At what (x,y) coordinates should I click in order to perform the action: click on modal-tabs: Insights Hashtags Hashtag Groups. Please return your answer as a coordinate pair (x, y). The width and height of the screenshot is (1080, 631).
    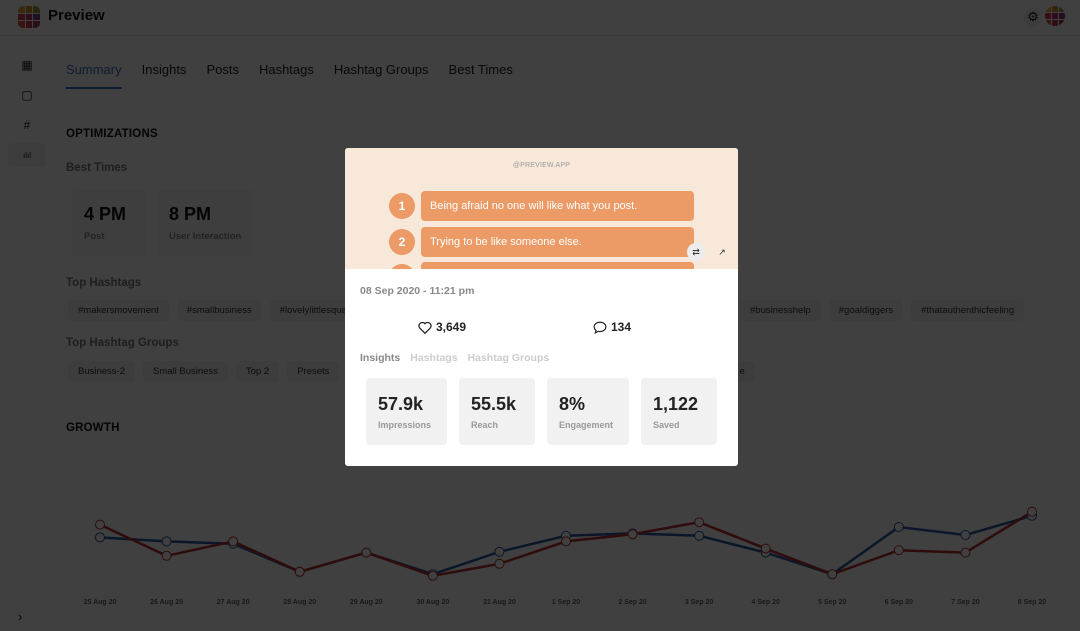
    Looking at the image, I should click on (454, 358).